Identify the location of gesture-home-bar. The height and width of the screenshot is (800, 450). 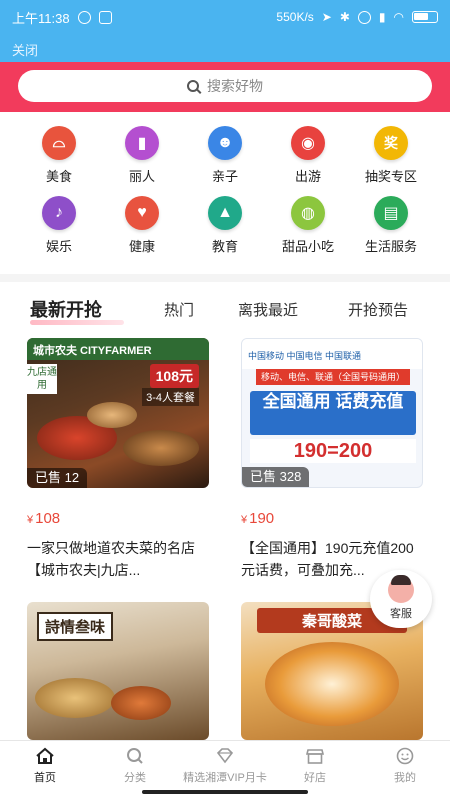
(225, 792).